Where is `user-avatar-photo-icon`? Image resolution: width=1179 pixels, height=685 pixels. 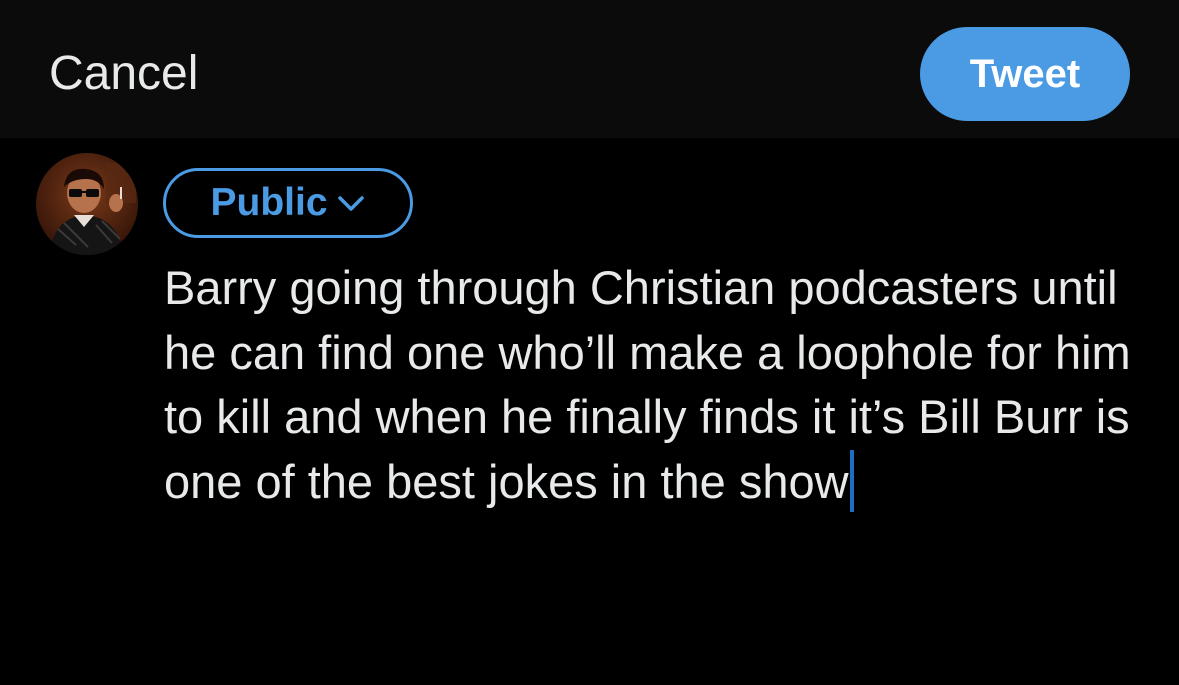 user-avatar-photo-icon is located at coordinates (87, 204).